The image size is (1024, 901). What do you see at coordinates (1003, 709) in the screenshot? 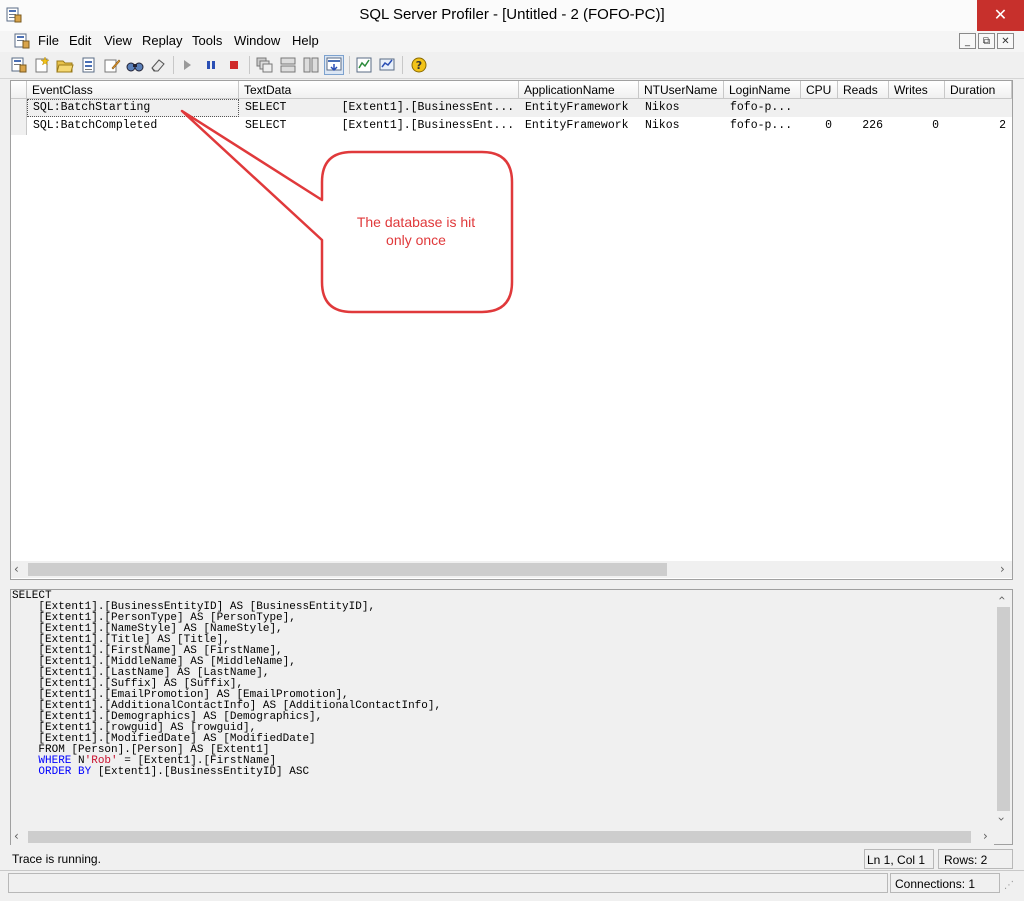
I see `text-vertical-scrollbar-thumb` at bounding box center [1003, 709].